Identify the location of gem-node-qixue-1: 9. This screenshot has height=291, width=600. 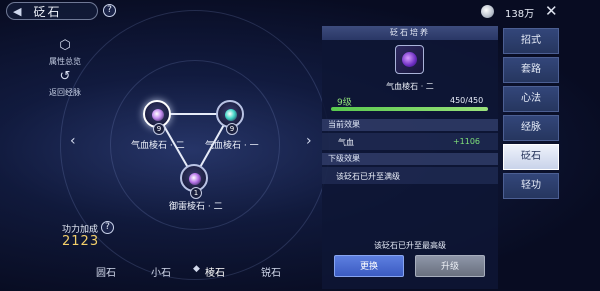
(230, 117).